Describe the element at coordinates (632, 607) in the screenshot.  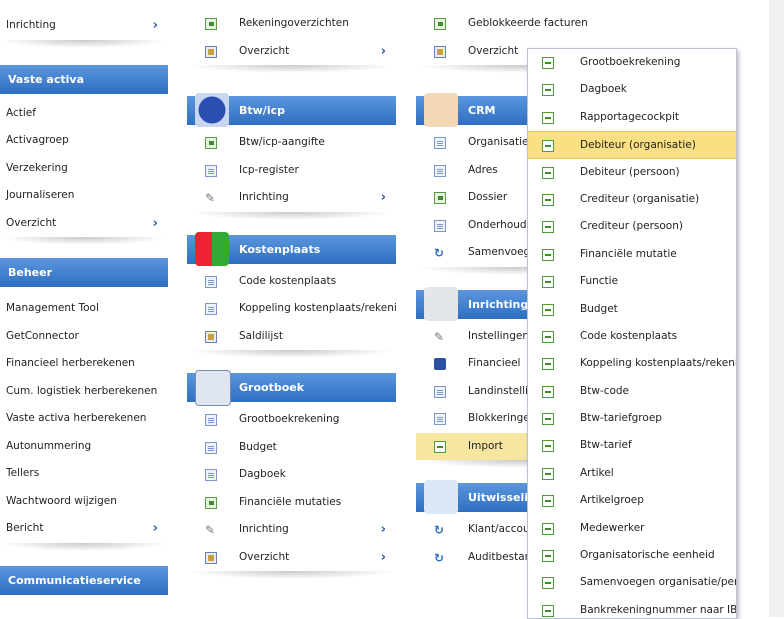
I see `submenu-item-bankrekeningnummer-iban: Bankrekeningnummer naar IBAN` at that location.